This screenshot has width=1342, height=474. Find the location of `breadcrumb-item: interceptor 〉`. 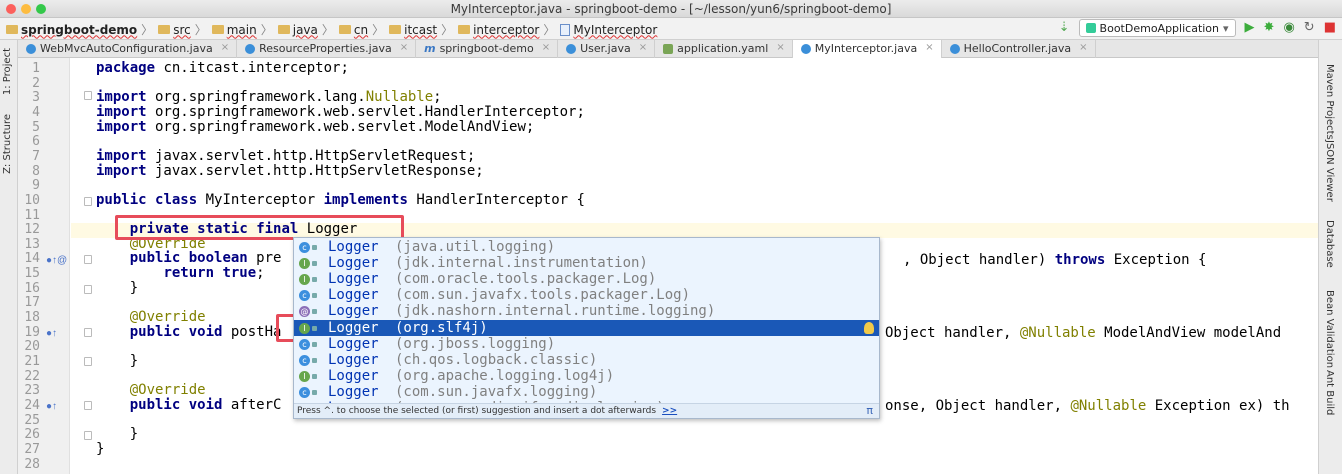

breadcrumb-item: interceptor 〉 is located at coordinates (507, 29).